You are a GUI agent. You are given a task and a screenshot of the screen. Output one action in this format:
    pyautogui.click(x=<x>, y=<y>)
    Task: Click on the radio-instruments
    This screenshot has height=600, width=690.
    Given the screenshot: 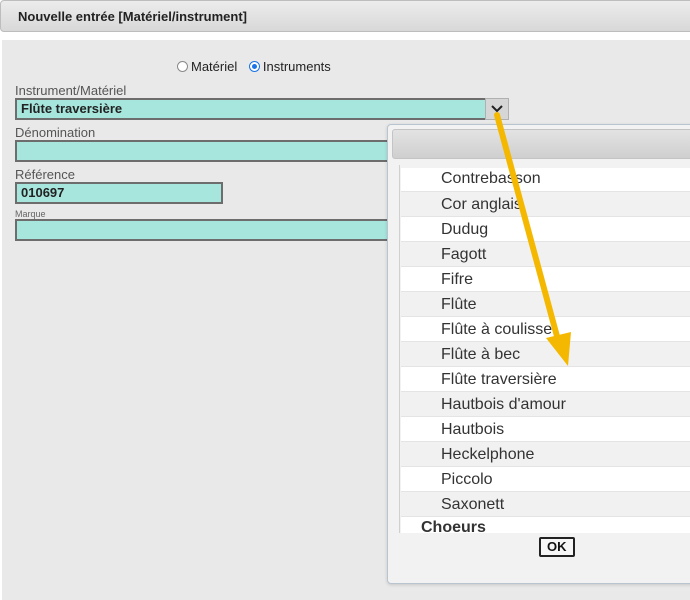 What is the action you would take?
    pyautogui.click(x=254, y=66)
    